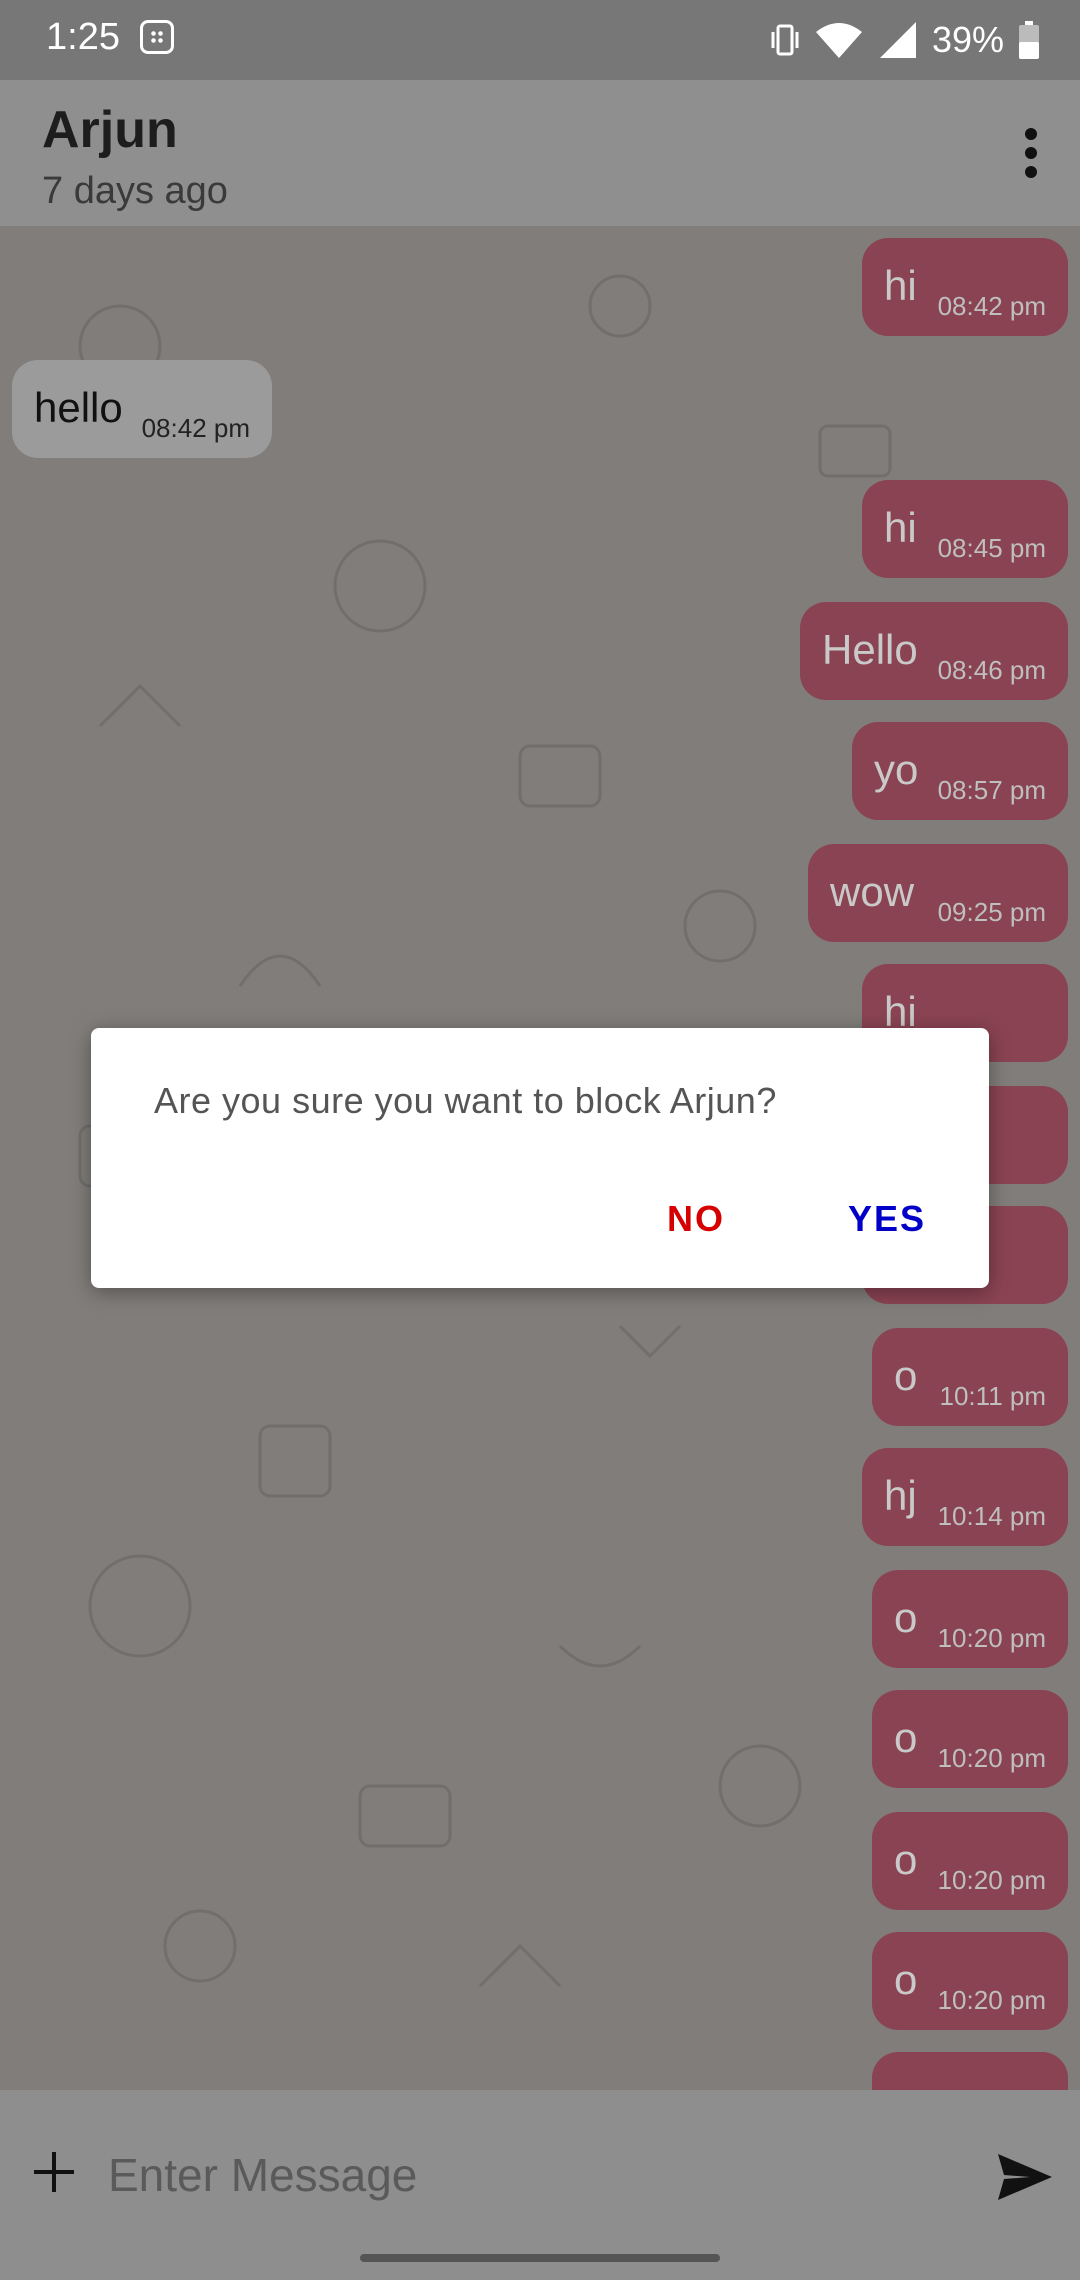 This screenshot has width=1080, height=2280. Describe the element at coordinates (965, 1497) in the screenshot. I see `message-bubble-outgoing: hj 10:14 pm` at that location.